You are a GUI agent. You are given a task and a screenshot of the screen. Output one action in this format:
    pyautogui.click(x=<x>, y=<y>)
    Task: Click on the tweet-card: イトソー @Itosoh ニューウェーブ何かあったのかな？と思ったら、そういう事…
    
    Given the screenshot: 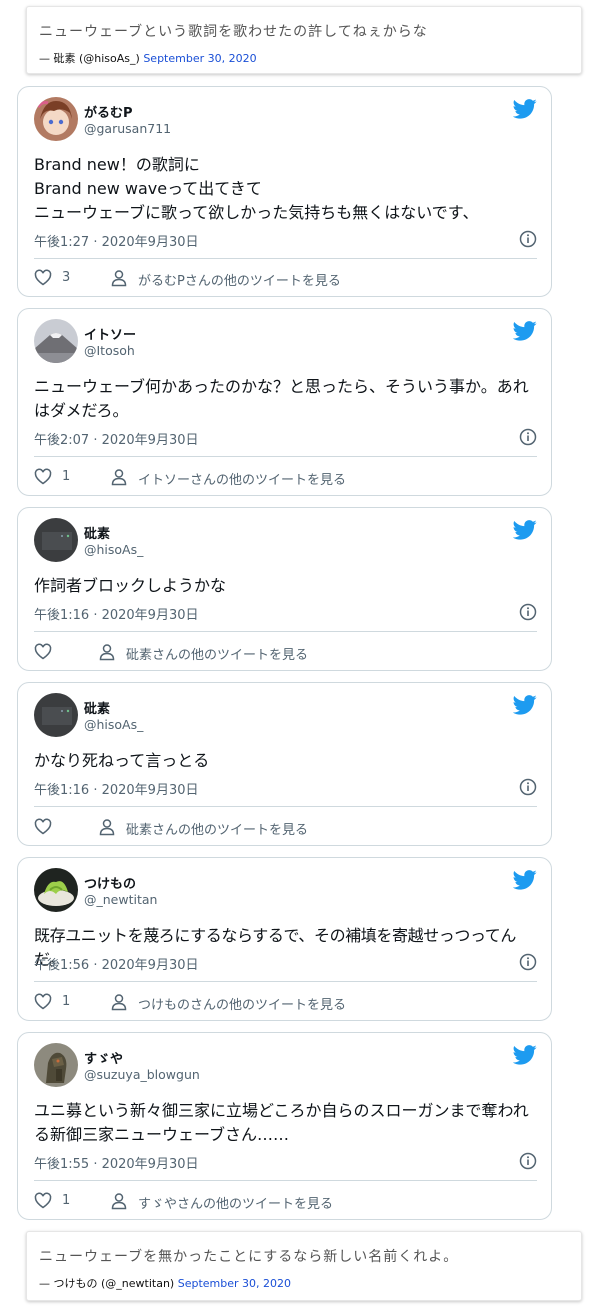 What is the action you would take?
    pyautogui.click(x=284, y=402)
    